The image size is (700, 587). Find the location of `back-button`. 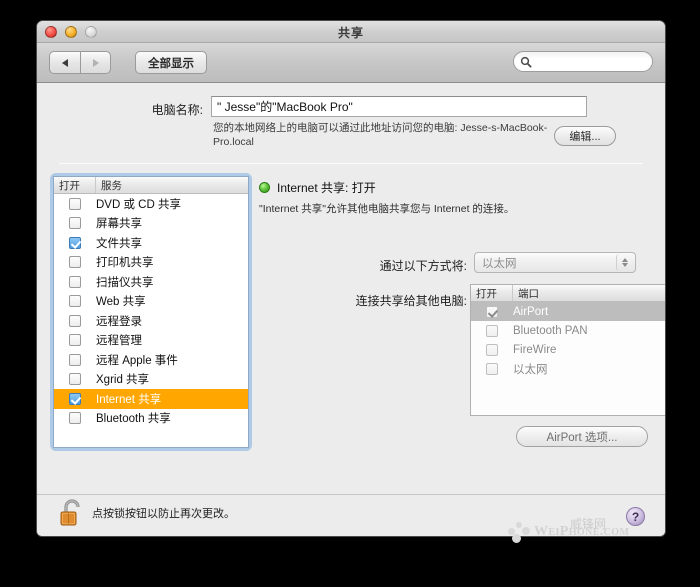

back-button is located at coordinates (64, 62).